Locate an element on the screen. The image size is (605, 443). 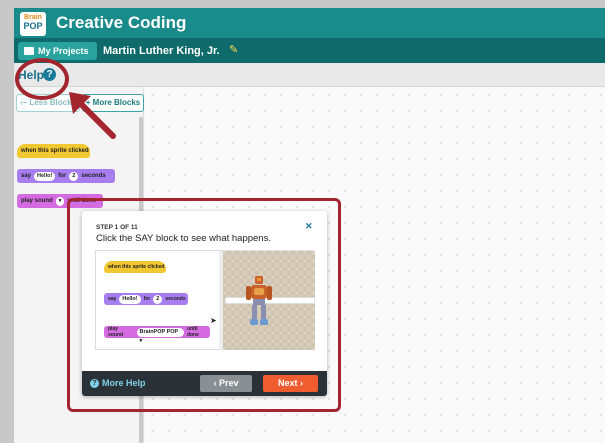
sound-dropdown: ▾ is located at coordinates (60, 201).